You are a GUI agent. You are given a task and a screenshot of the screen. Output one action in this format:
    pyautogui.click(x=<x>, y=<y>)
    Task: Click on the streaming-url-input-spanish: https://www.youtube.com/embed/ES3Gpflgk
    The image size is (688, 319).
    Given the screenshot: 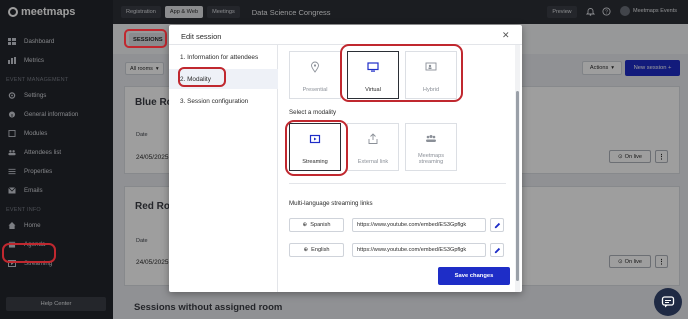 What is the action you would take?
    pyautogui.click(x=419, y=225)
    